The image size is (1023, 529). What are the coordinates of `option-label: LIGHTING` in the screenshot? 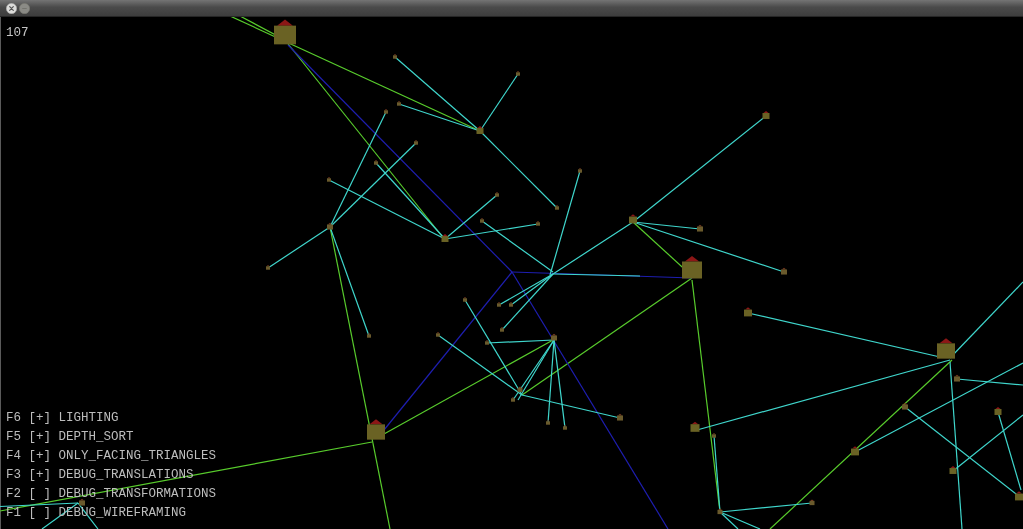 It's located at (88, 418).